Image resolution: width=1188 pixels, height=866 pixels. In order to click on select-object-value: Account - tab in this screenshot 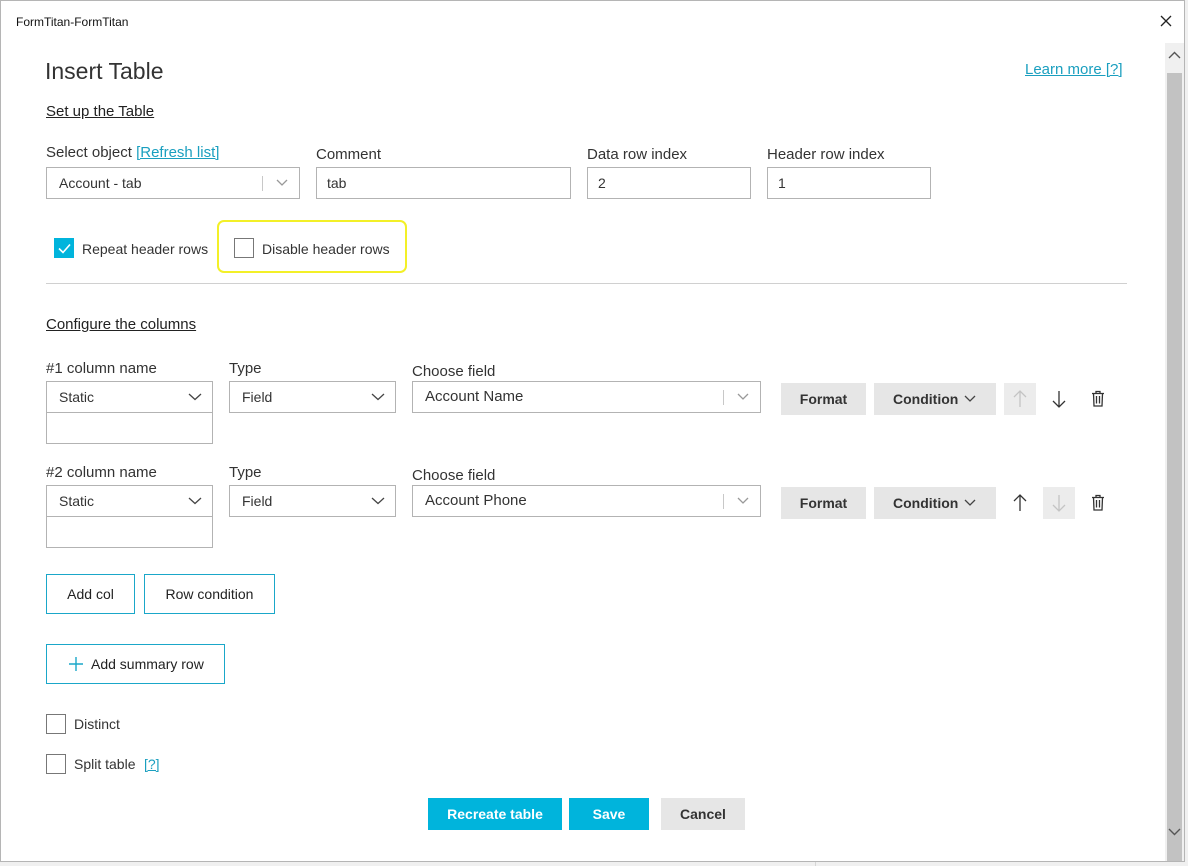, I will do `click(100, 183)`.